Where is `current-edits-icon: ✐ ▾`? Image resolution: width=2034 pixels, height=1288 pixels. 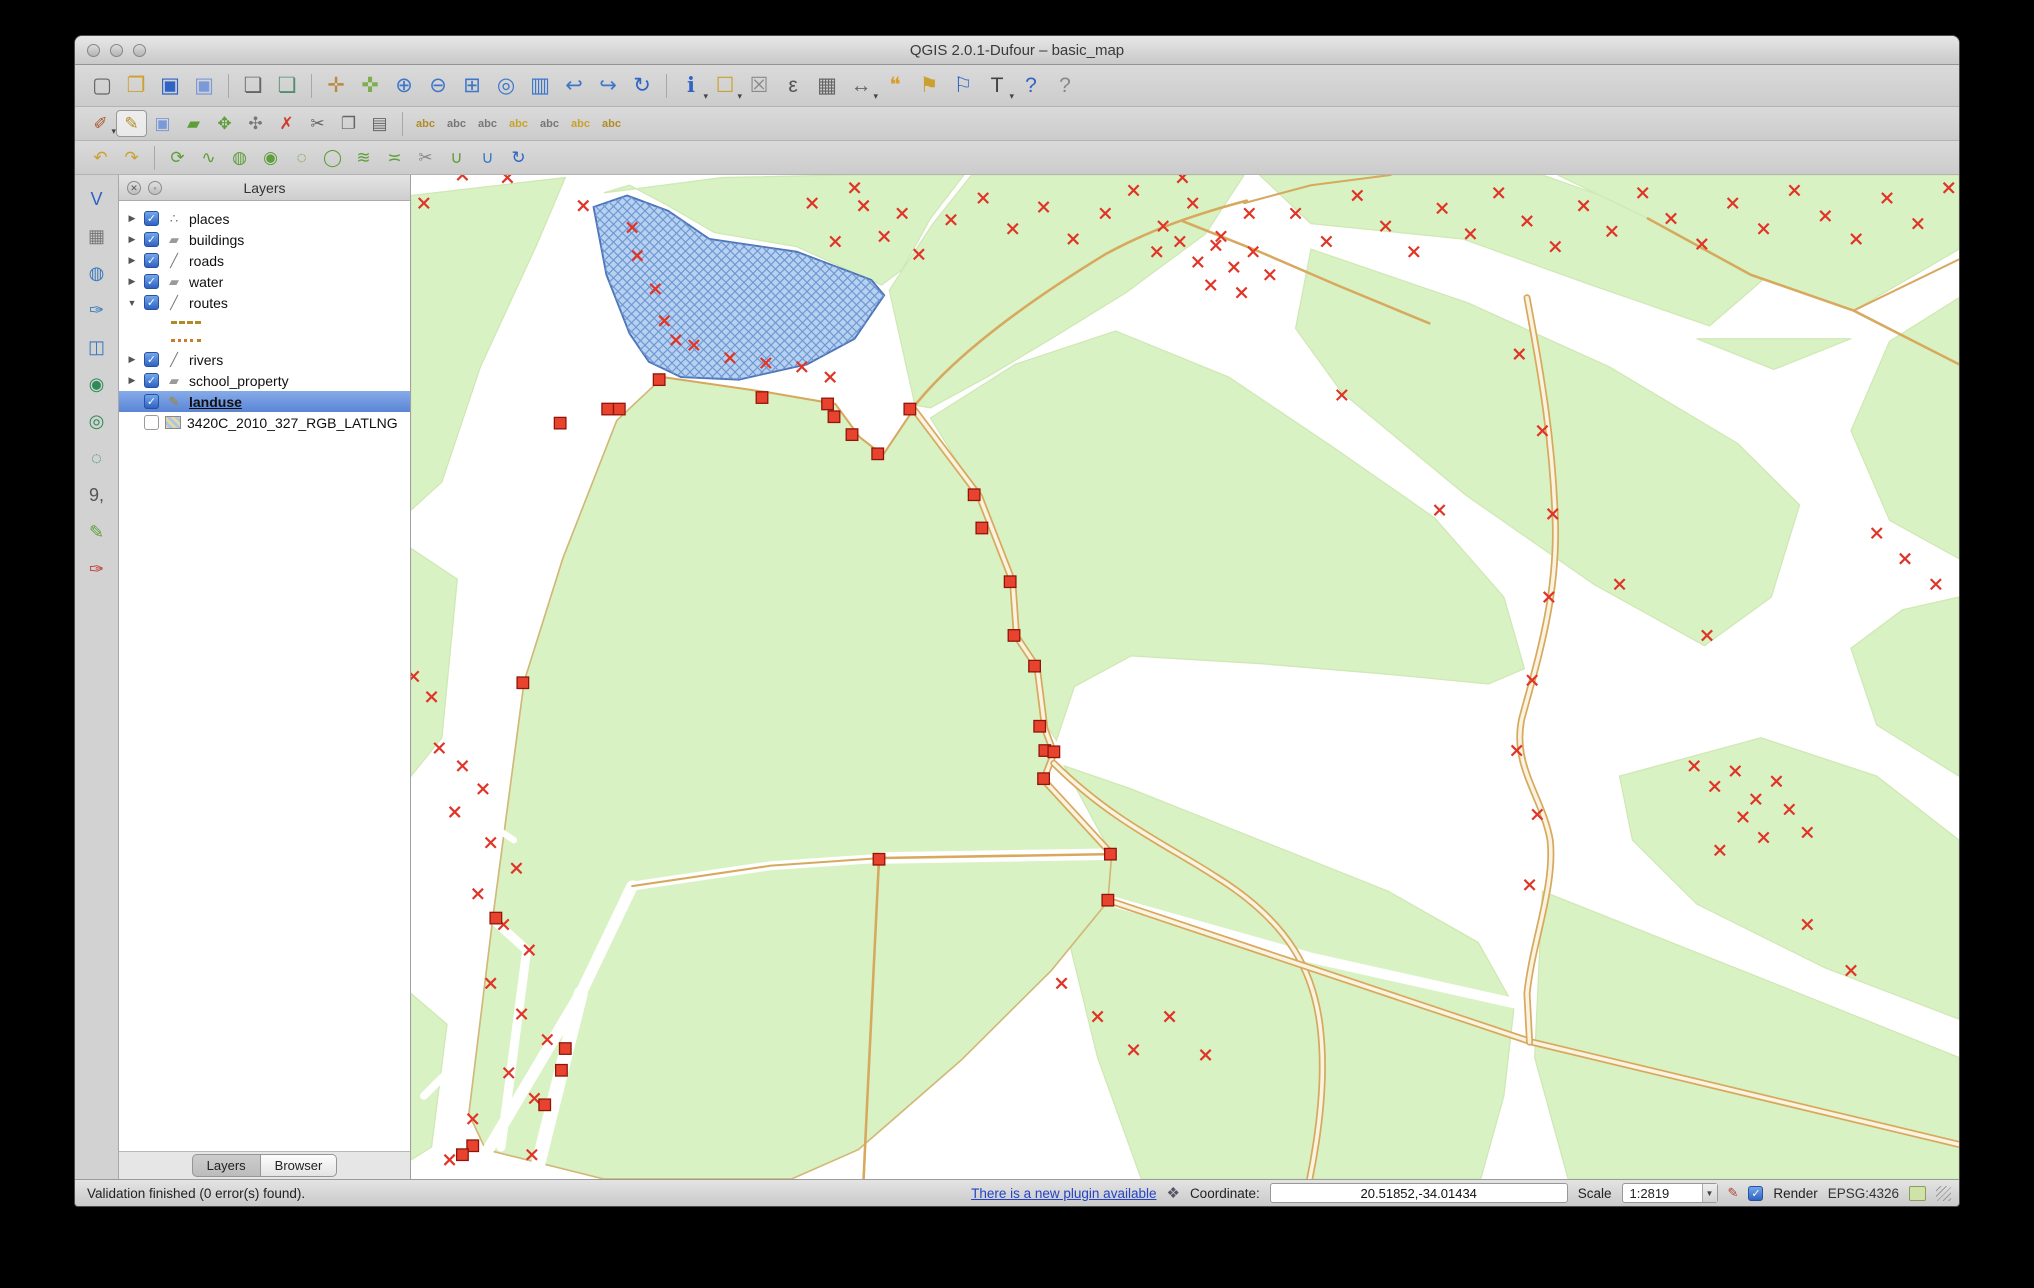 current-edits-icon: ✐ ▾ is located at coordinates (100, 123).